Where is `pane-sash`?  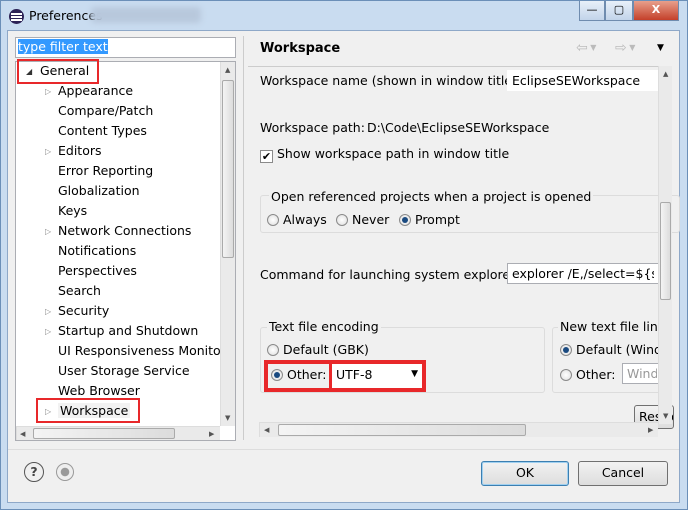 pane-sash is located at coordinates (243, 238).